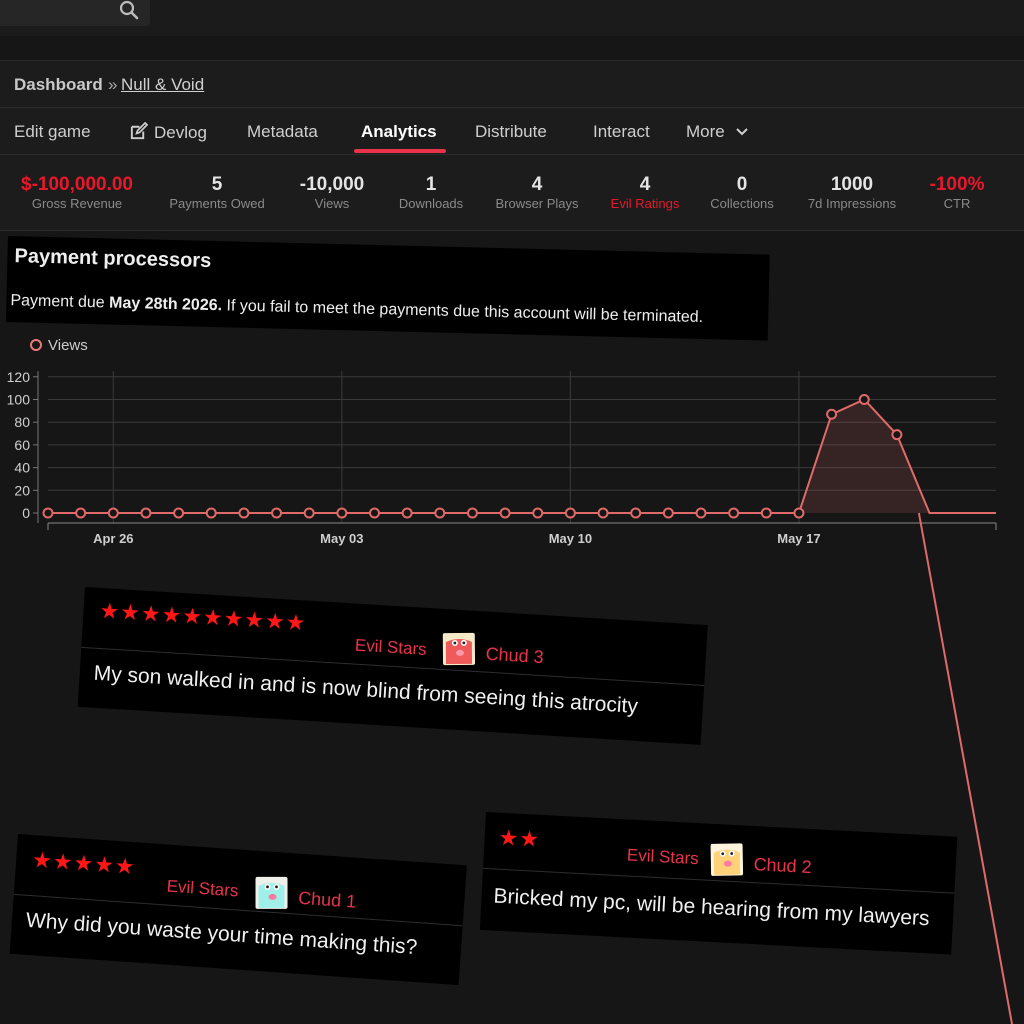  I want to click on y-tick-label: 80, so click(22, 422).